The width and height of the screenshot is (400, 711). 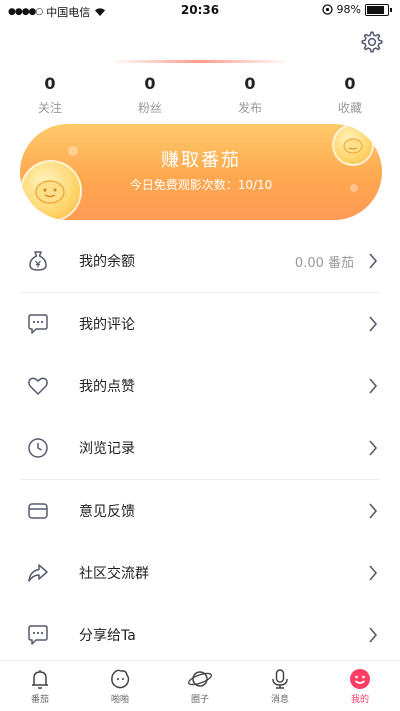 What do you see at coordinates (150, 83) in the screenshot?
I see `stat-followers-count: 0` at bounding box center [150, 83].